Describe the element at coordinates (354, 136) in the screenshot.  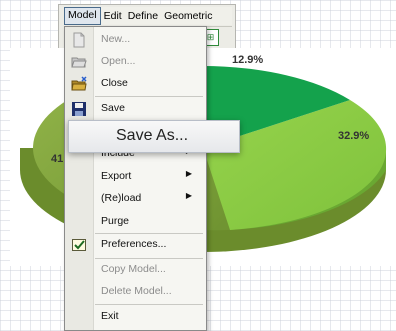
I see `slice-label-light-green: 32.9%` at that location.